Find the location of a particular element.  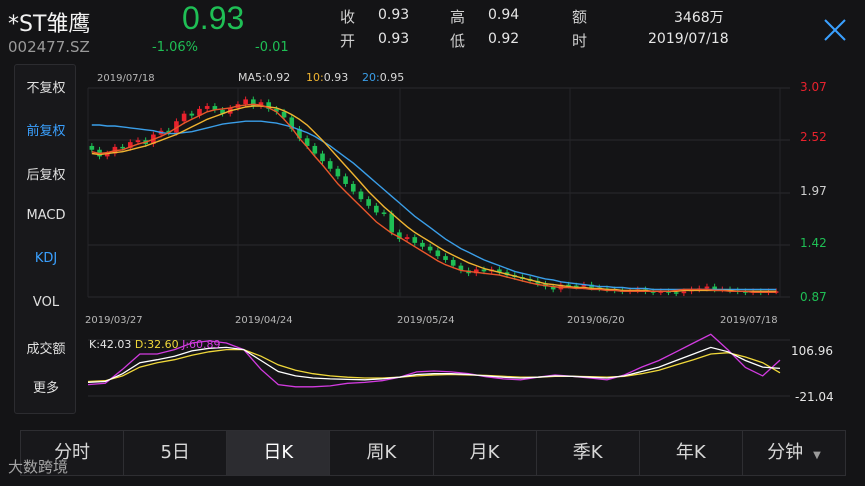

price-tick-4: 1.42 is located at coordinates (813, 243).